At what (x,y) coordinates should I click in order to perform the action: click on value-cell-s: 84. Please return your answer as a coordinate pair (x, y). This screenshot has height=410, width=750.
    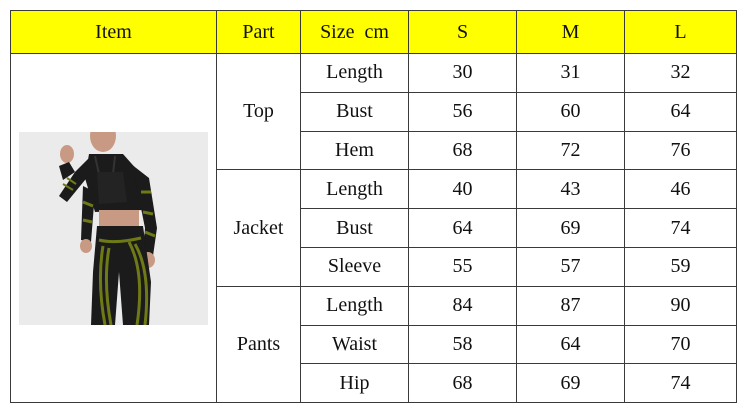
    Looking at the image, I should click on (462, 305).